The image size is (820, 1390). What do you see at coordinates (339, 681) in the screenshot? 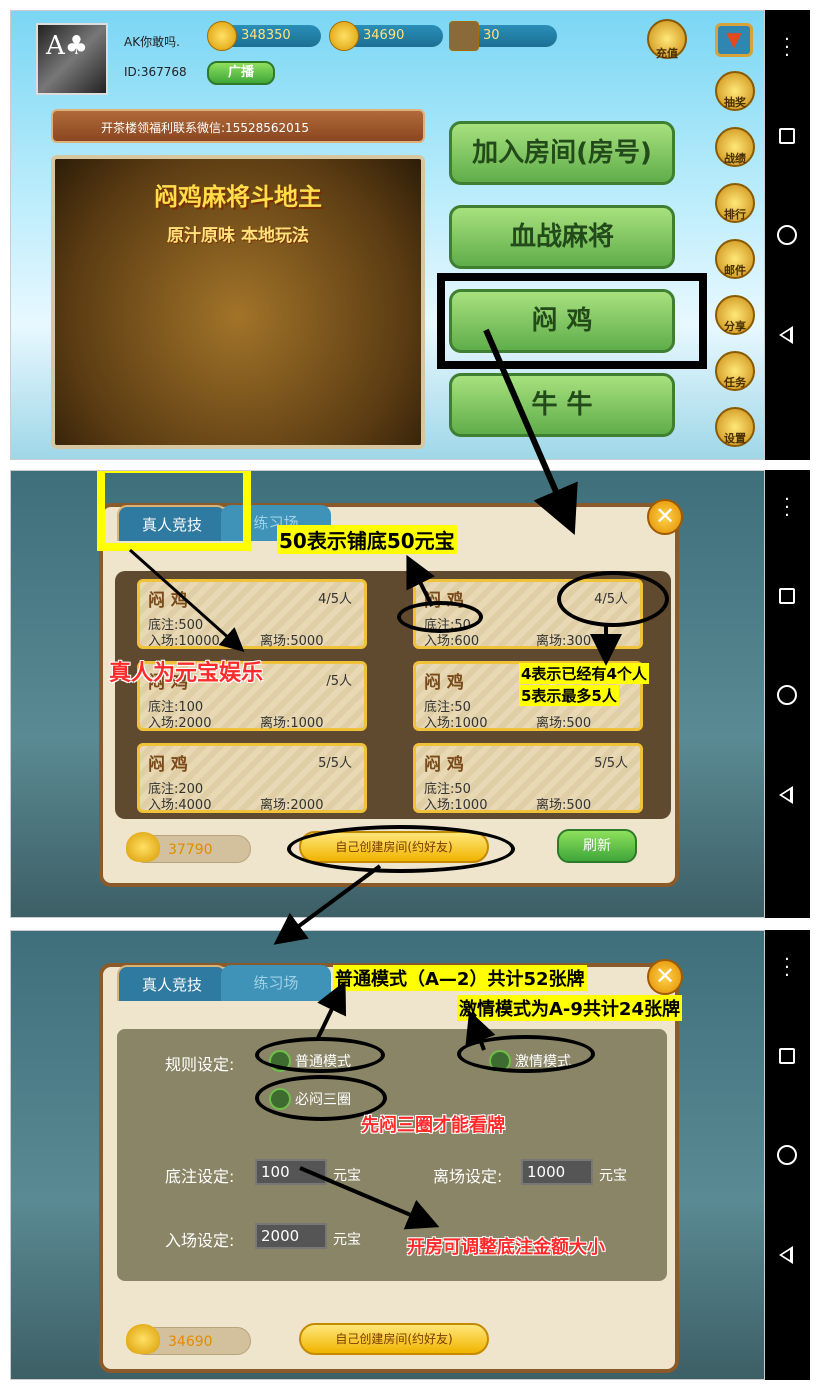
I see `room-count: /5人` at bounding box center [339, 681].